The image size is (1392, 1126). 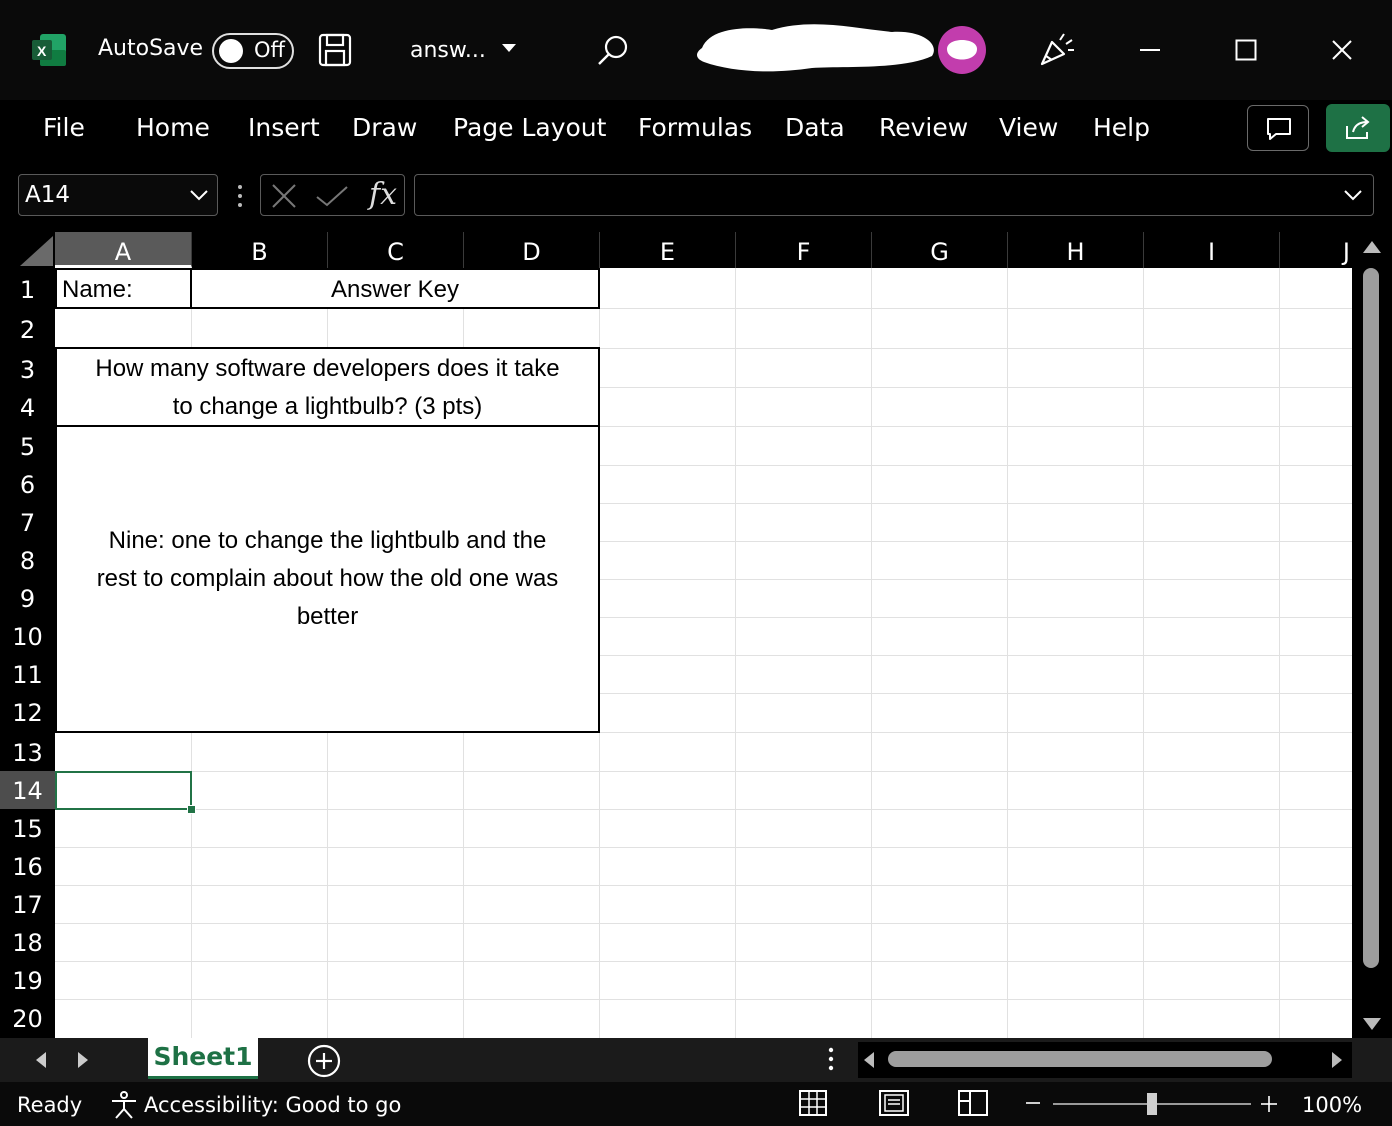 What do you see at coordinates (1080, 1059) in the screenshot?
I see `horizontal-scroll-thumb` at bounding box center [1080, 1059].